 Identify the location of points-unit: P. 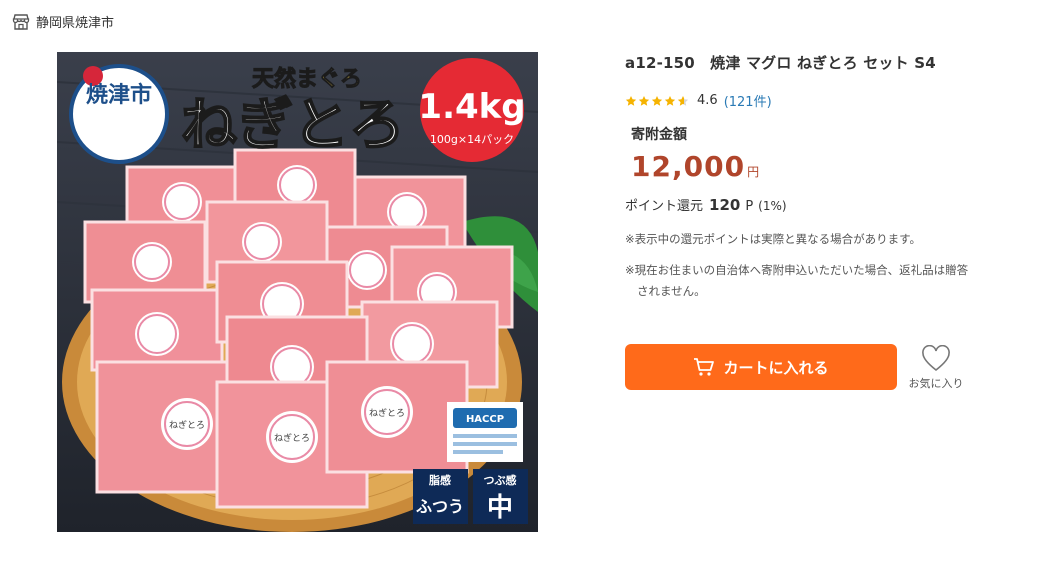
(749, 206).